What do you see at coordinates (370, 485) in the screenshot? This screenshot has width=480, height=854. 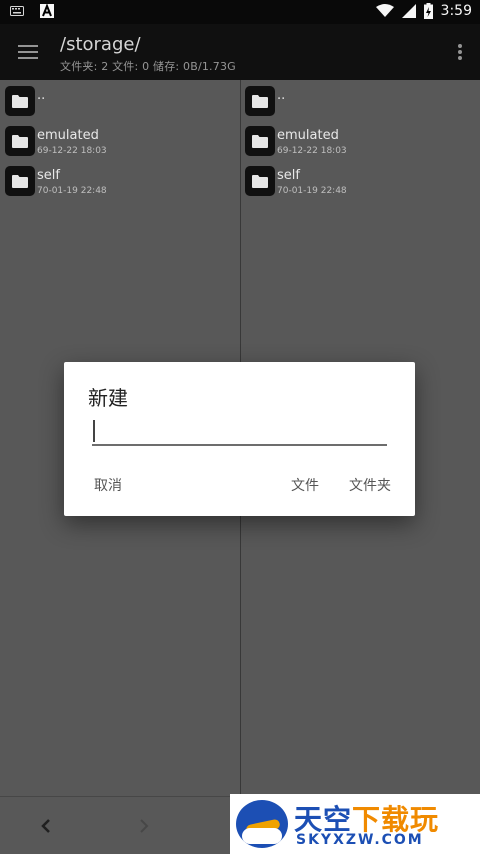 I see `create-folder-button: 文件夹` at bounding box center [370, 485].